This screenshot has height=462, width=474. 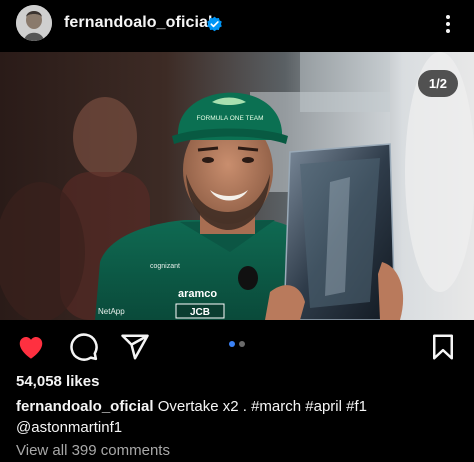 I want to click on avatar-image, so click(x=34, y=23).